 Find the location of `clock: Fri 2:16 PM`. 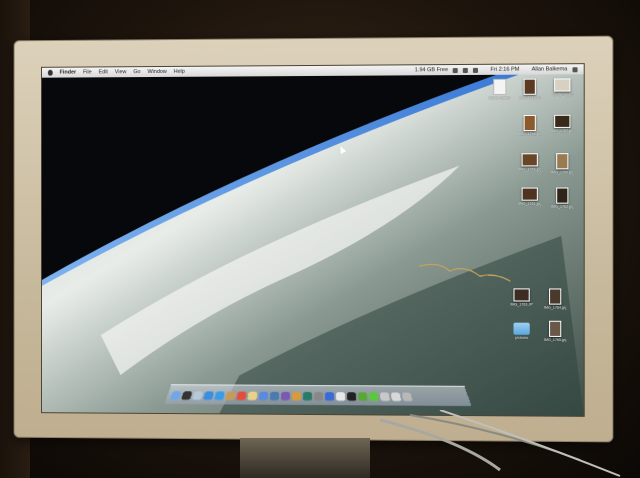

clock: Fri 2:16 PM is located at coordinates (505, 70).